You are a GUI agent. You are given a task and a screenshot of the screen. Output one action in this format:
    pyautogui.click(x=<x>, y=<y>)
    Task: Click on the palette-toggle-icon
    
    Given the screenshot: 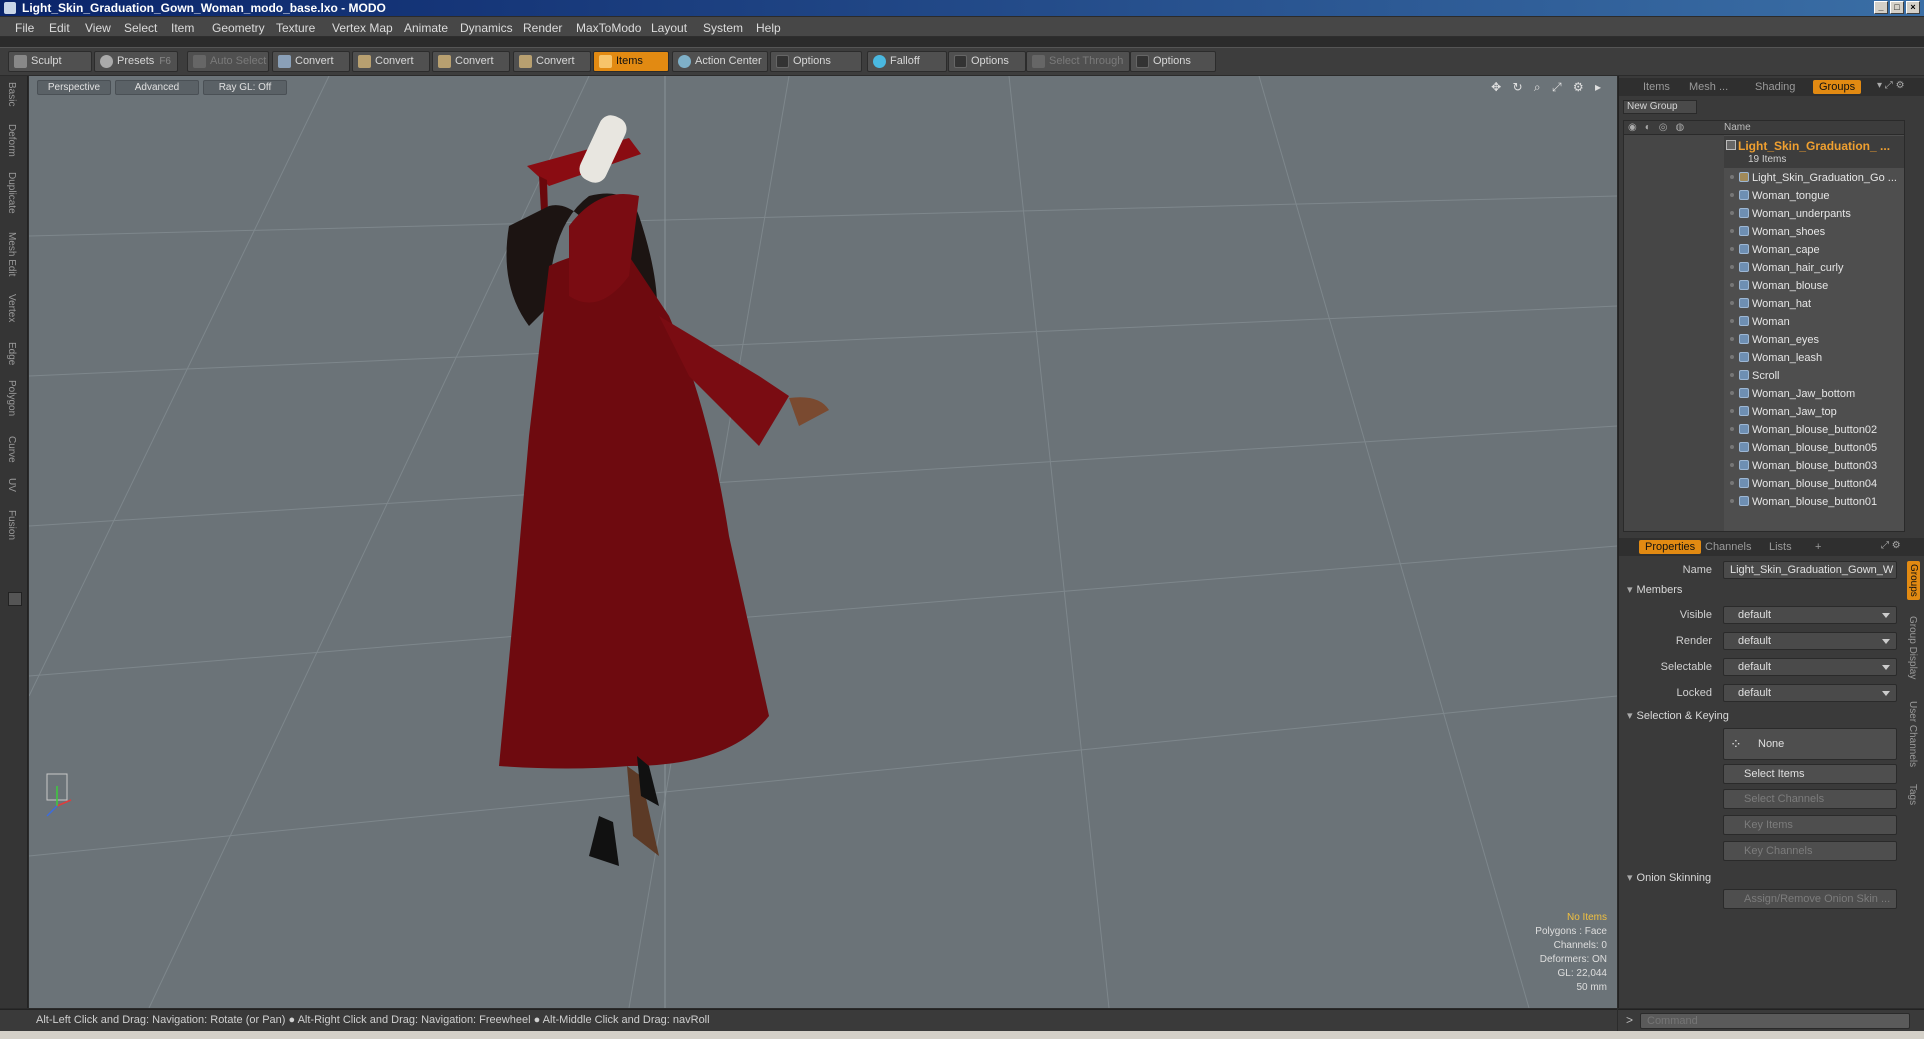 What is the action you would take?
    pyautogui.click(x=15, y=599)
    